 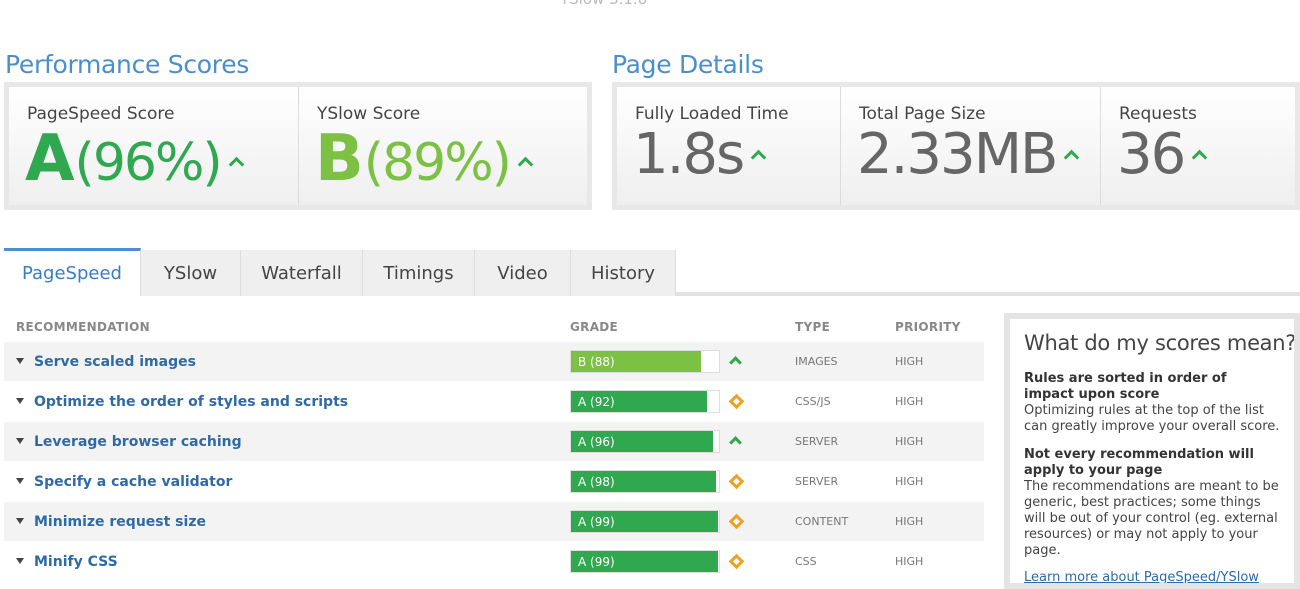 I want to click on requests-card: Requests 36, so click(x=1198, y=146).